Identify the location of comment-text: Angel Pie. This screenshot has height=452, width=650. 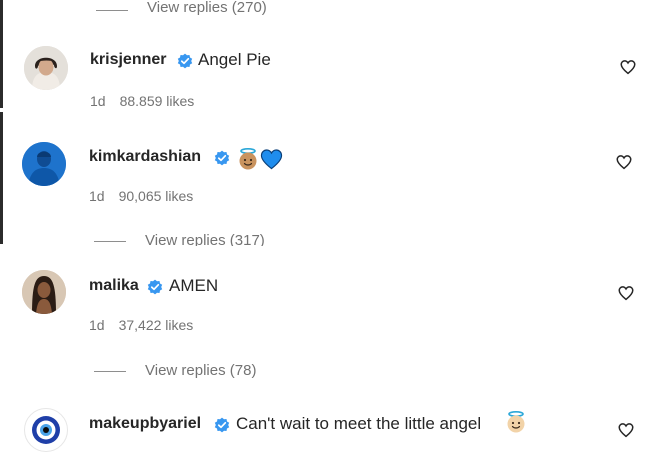
(234, 59).